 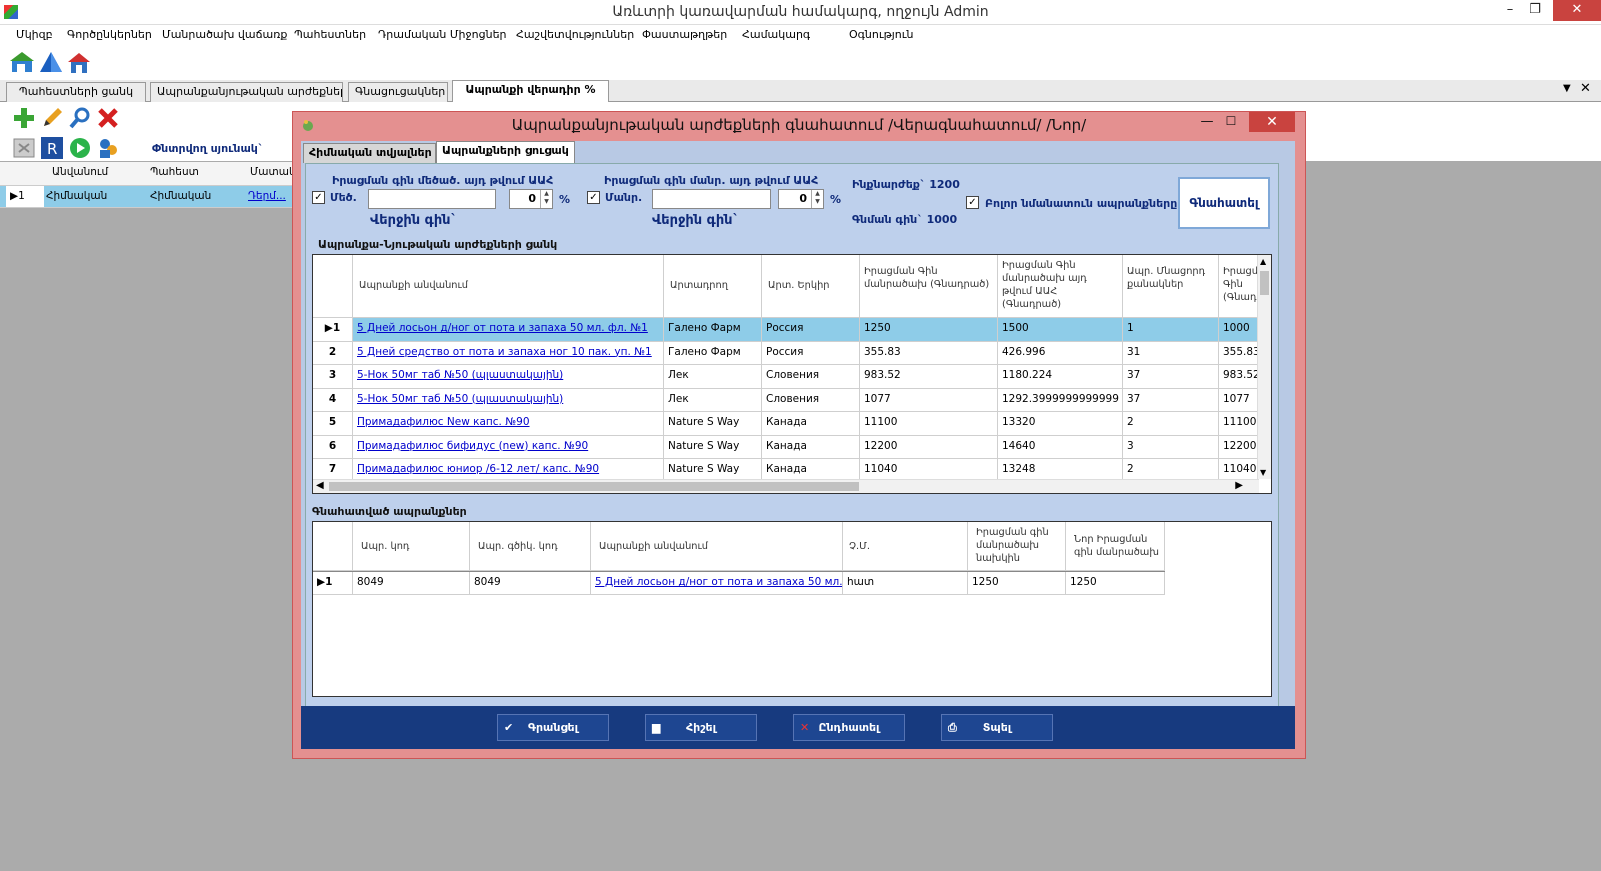 What do you see at coordinates (1567, 88) in the screenshot?
I see `tab-dropdown-icon: ▼` at bounding box center [1567, 88].